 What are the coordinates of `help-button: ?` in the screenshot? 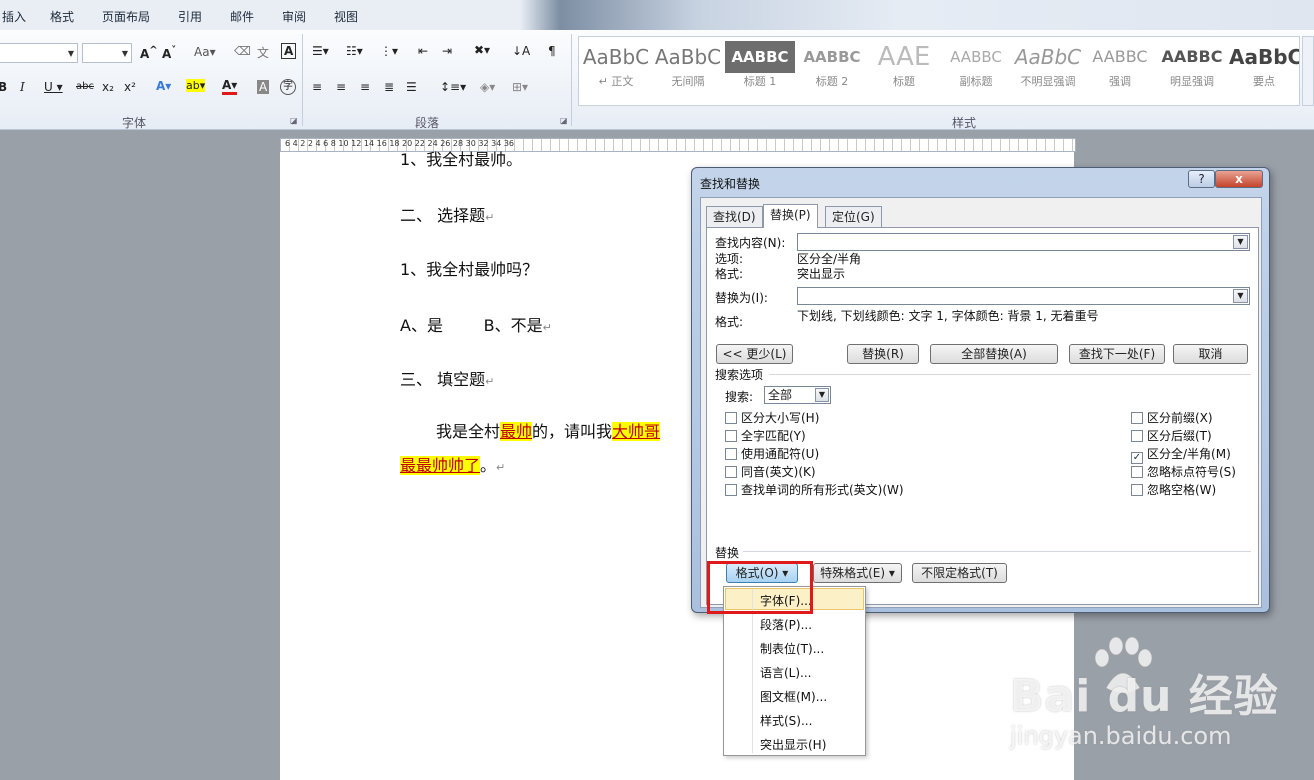 It's located at (1201, 179).